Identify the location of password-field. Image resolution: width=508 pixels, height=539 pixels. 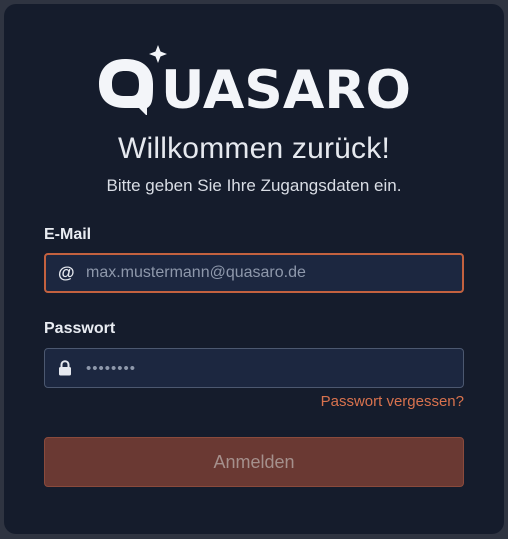
(254, 368).